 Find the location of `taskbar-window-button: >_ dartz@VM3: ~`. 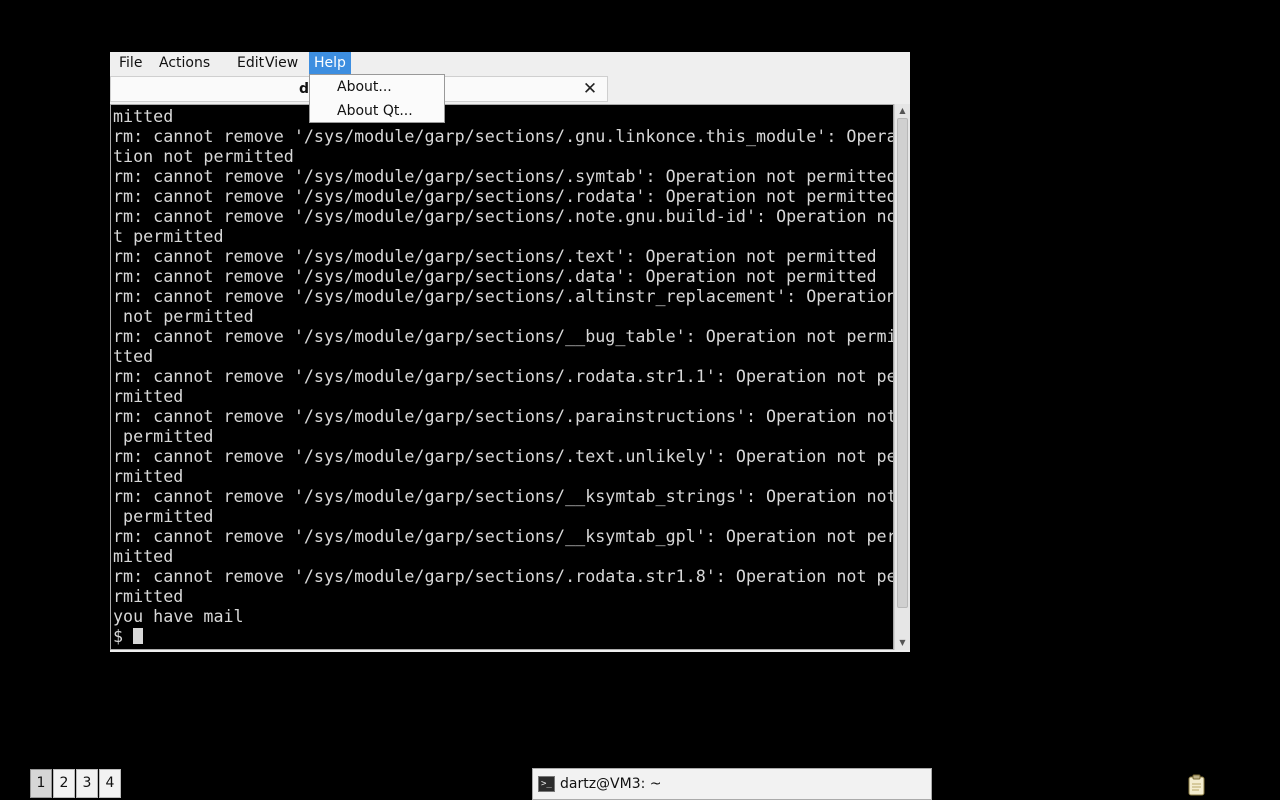

taskbar-window-button: >_ dartz@VM3: ~ is located at coordinates (732, 784).